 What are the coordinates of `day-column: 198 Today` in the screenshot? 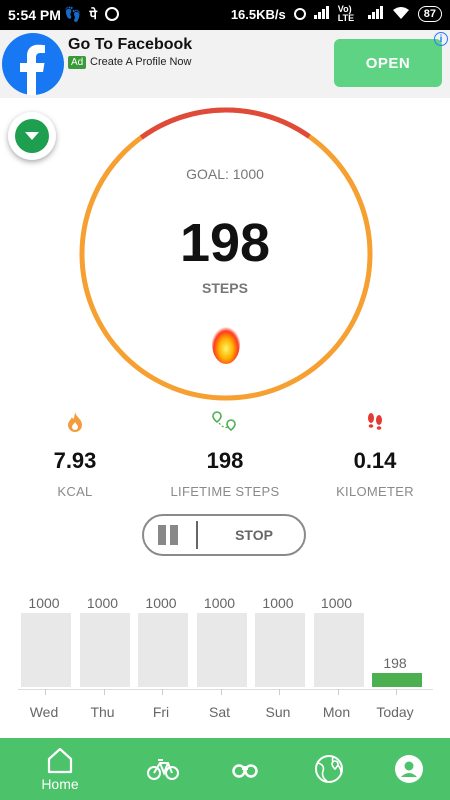 It's located at (395, 657).